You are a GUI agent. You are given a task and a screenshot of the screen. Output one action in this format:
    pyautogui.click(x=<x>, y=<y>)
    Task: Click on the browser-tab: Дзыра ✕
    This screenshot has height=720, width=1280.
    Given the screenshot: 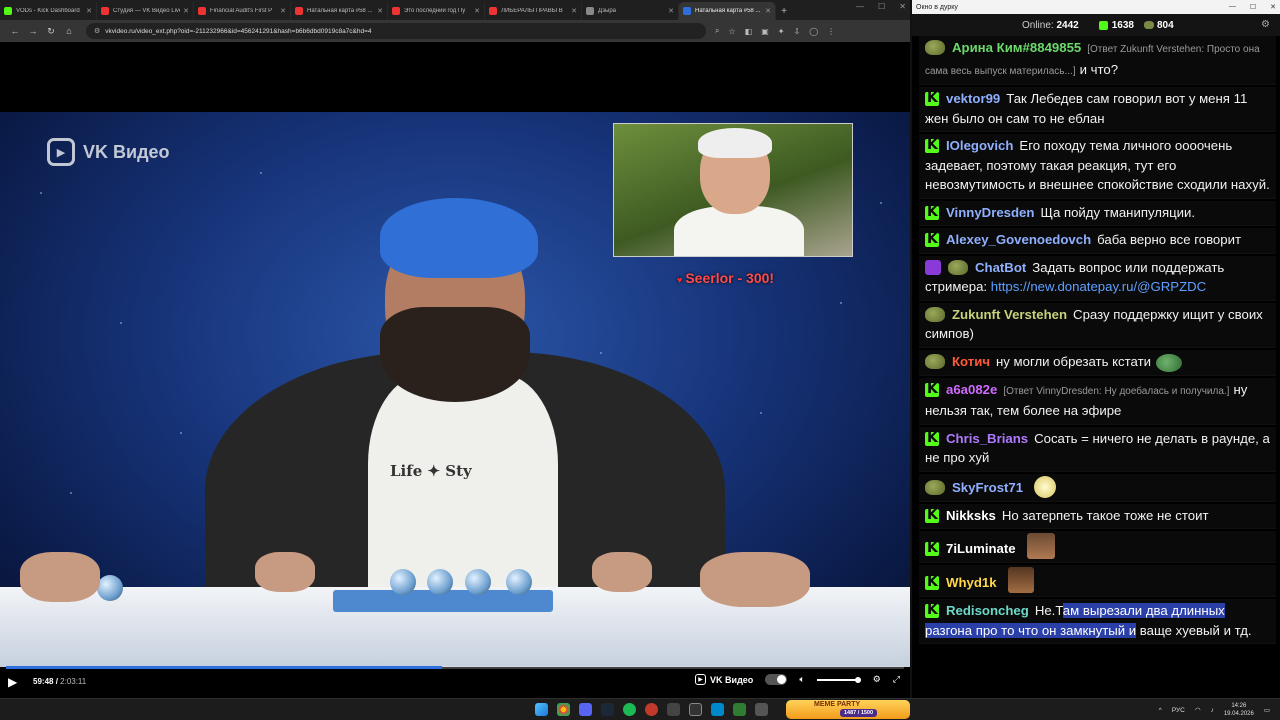 What is the action you would take?
    pyautogui.click(x=630, y=11)
    